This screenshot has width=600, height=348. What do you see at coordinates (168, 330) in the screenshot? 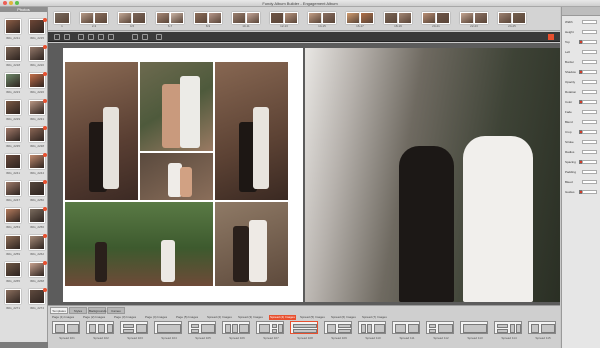
I see `layout-template: Spread 104` at bounding box center [168, 330].